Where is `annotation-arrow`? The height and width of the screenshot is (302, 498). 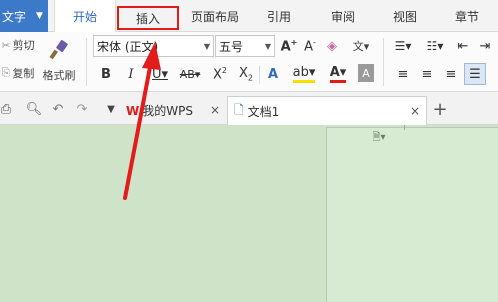 annotation-arrow is located at coordinates (142, 121).